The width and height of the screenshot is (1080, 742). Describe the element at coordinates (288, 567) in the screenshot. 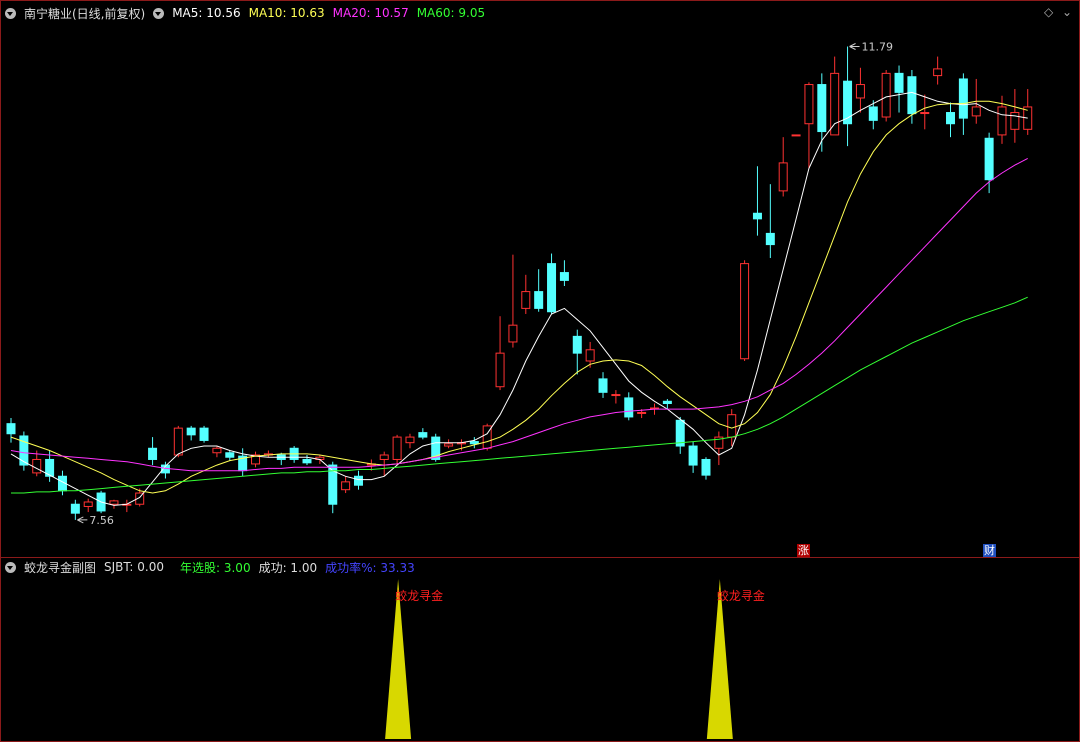

I see `success-label: 成功: 1.00` at that location.